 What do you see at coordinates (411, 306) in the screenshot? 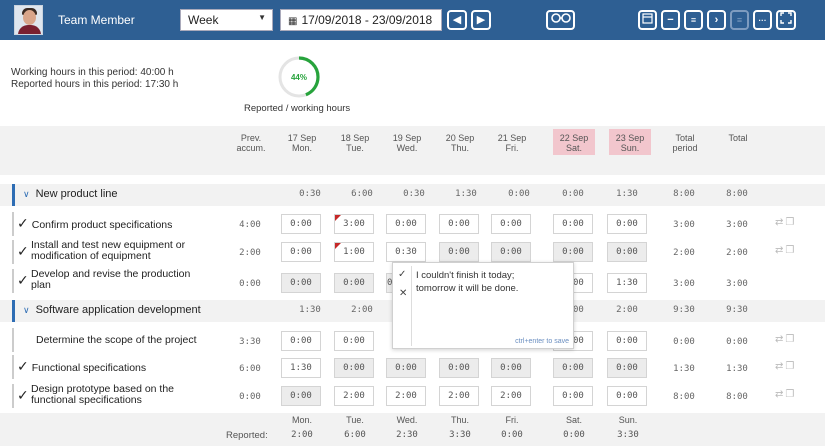
I see `popup-divider` at bounding box center [411, 306].